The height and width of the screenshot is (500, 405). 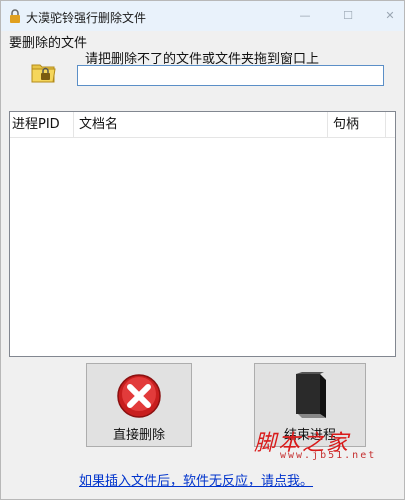 What do you see at coordinates (86, 18) in the screenshot?
I see `window-title: 大漠驼铃强行删除文件` at bounding box center [86, 18].